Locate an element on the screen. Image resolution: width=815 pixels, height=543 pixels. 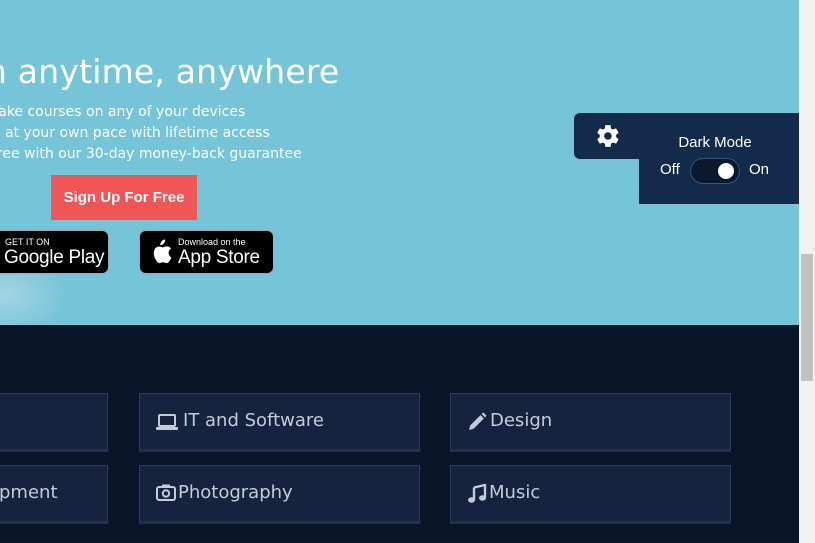
category-label: IT and Software is located at coordinates (253, 420).